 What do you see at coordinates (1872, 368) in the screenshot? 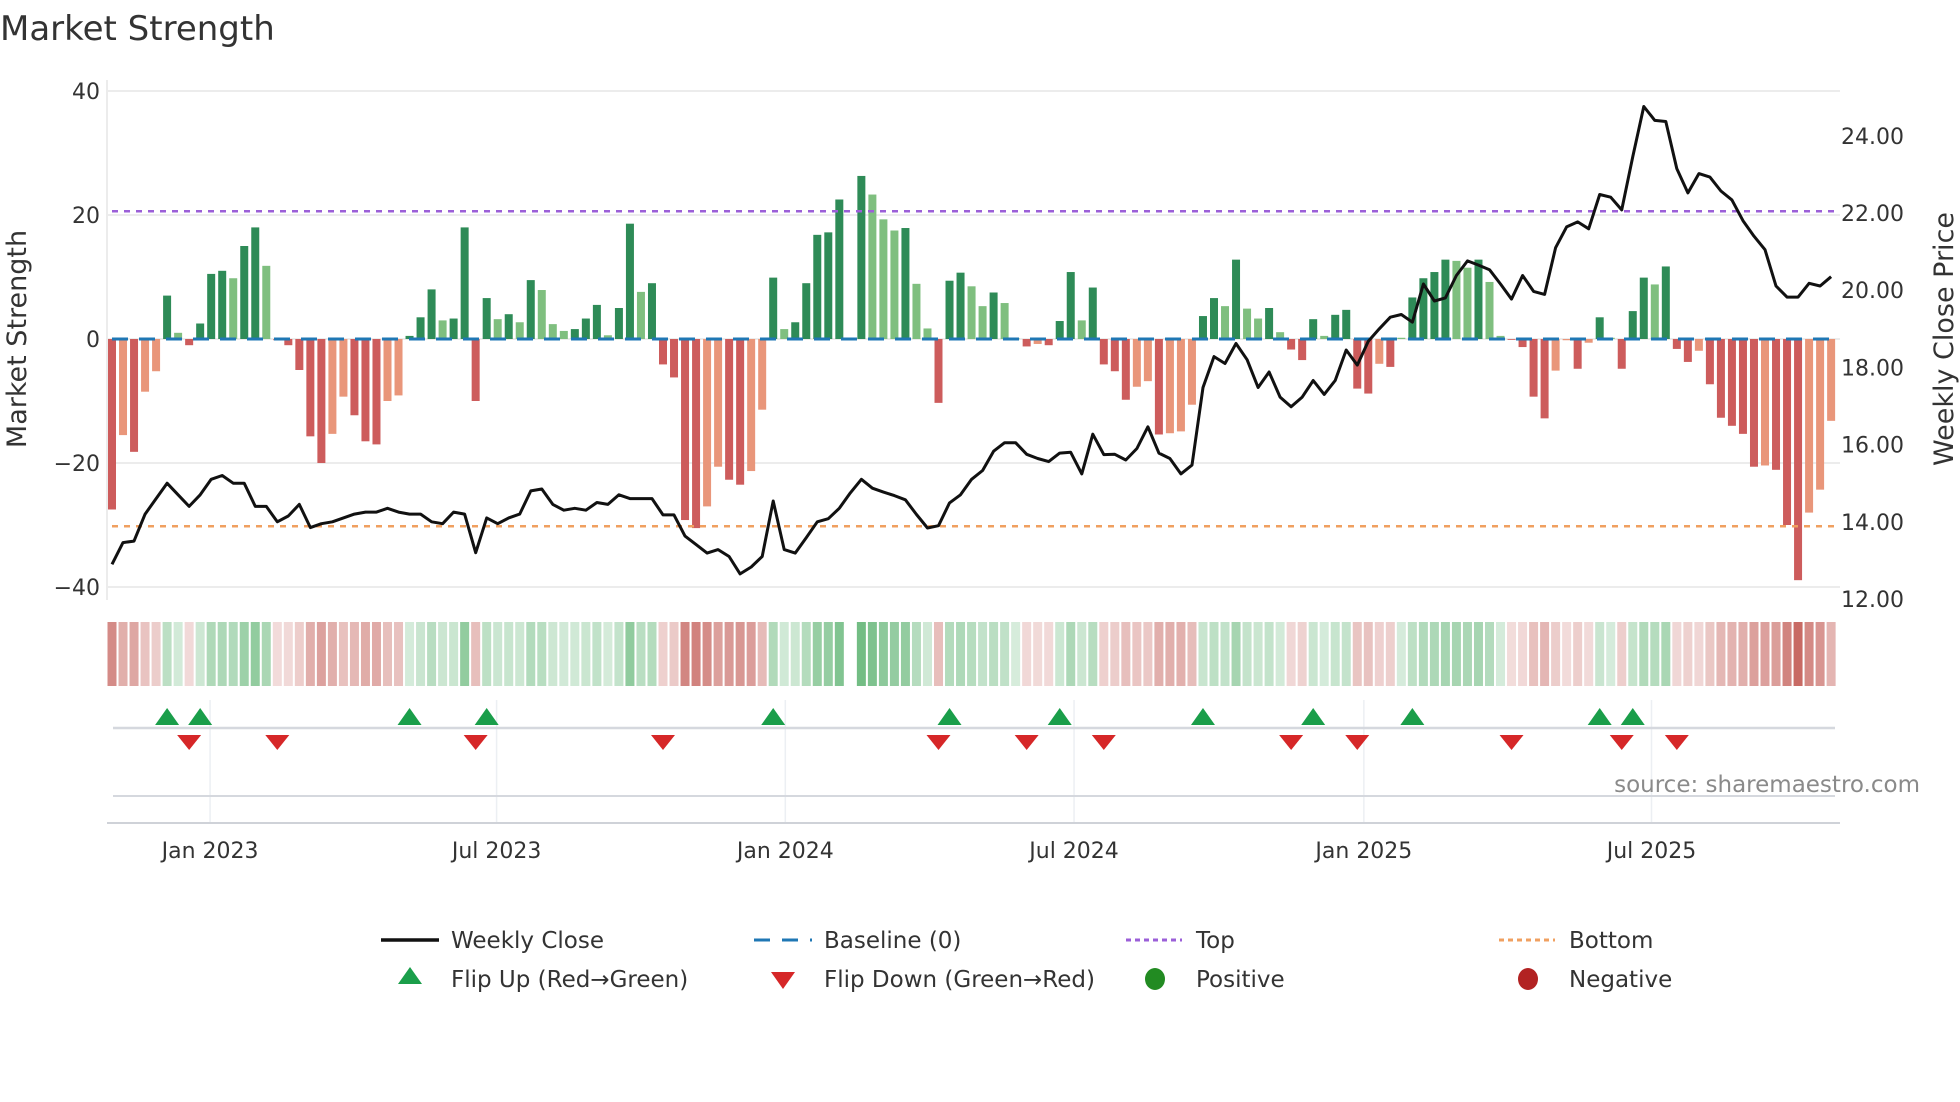
I see `y-tick-label-right: 18.00` at bounding box center [1872, 368].